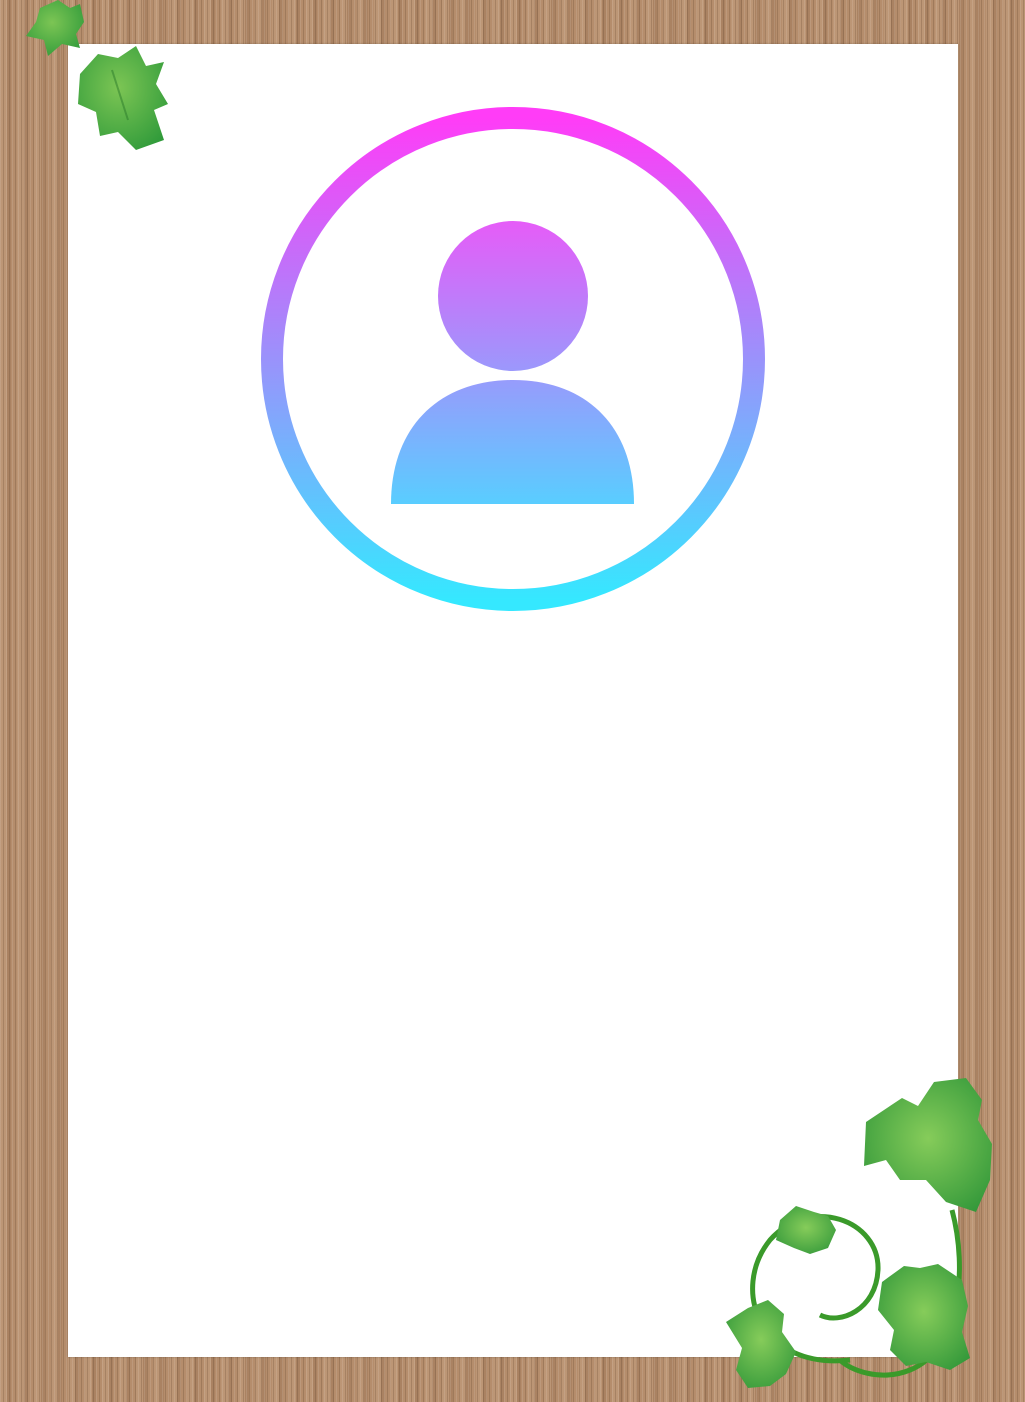 The width and height of the screenshot is (1025, 1402). I want to click on avatar-body, so click(512, 442).